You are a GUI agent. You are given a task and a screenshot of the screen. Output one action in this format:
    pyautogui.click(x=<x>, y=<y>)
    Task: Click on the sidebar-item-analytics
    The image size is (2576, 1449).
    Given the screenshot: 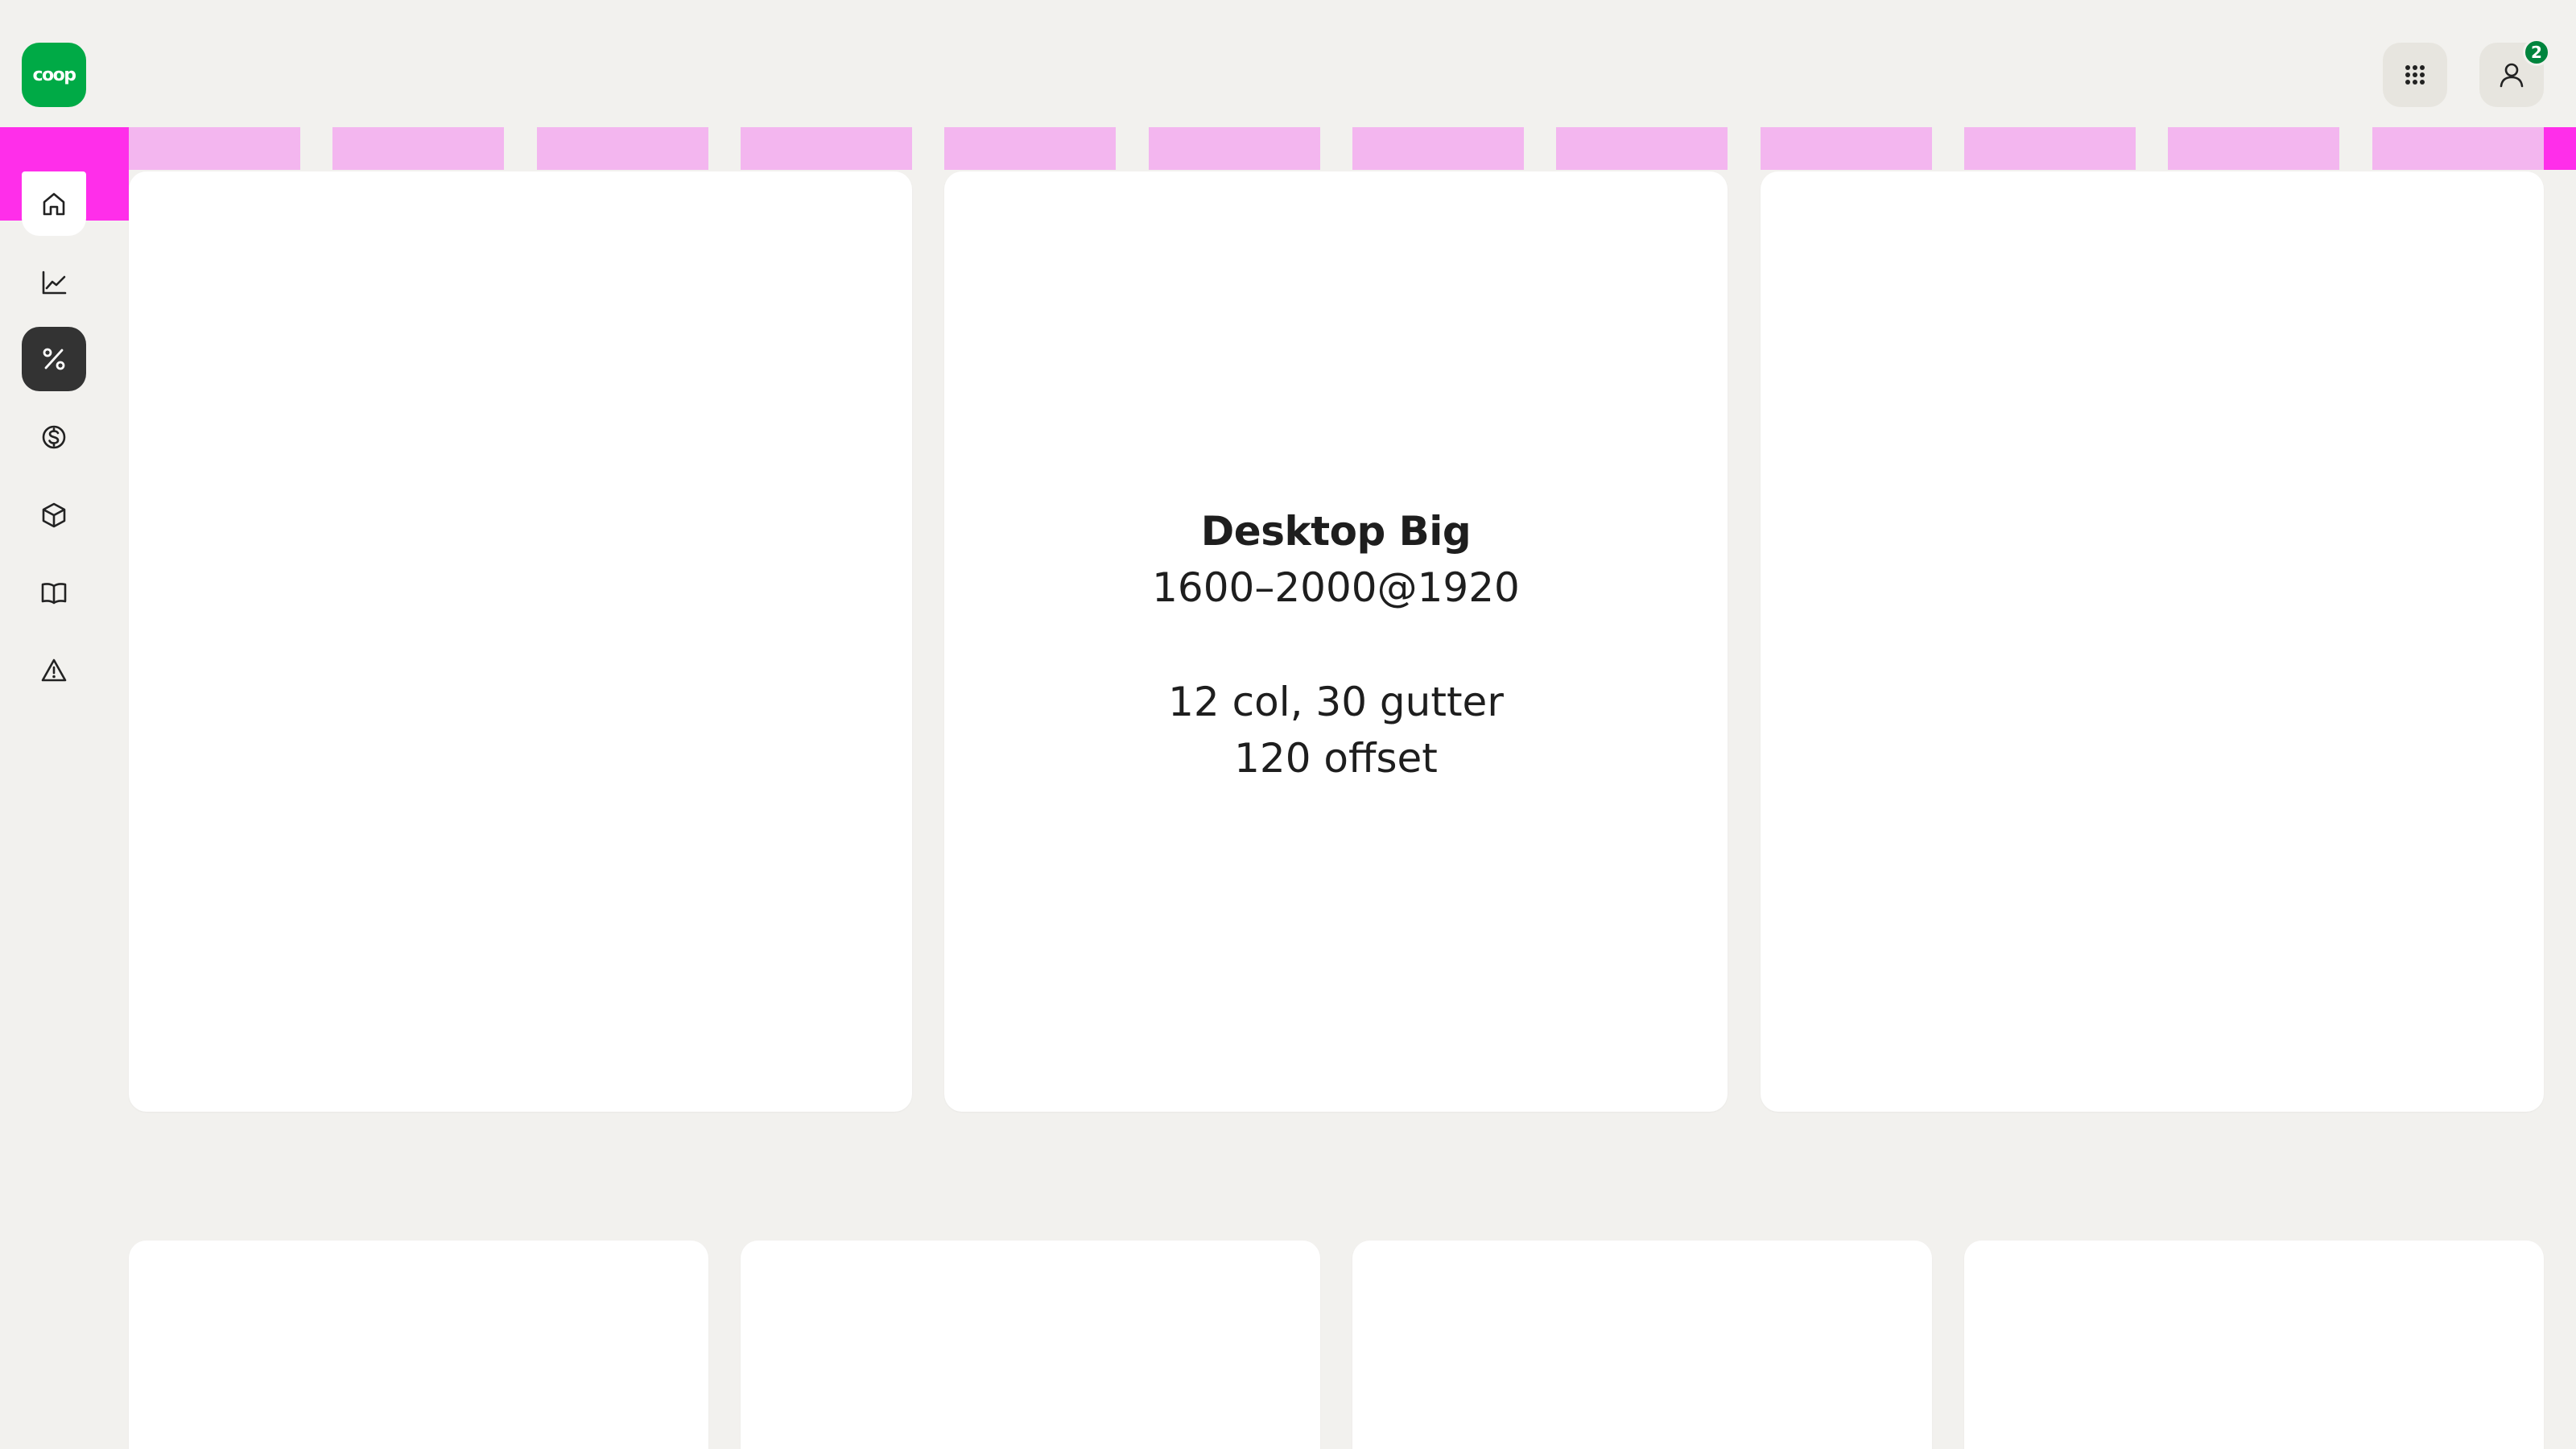 What is the action you would take?
    pyautogui.click(x=54, y=282)
    